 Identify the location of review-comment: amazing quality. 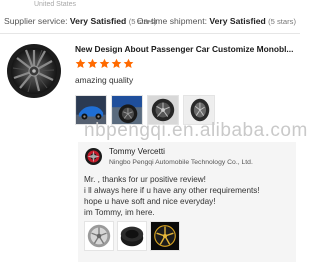
(104, 80).